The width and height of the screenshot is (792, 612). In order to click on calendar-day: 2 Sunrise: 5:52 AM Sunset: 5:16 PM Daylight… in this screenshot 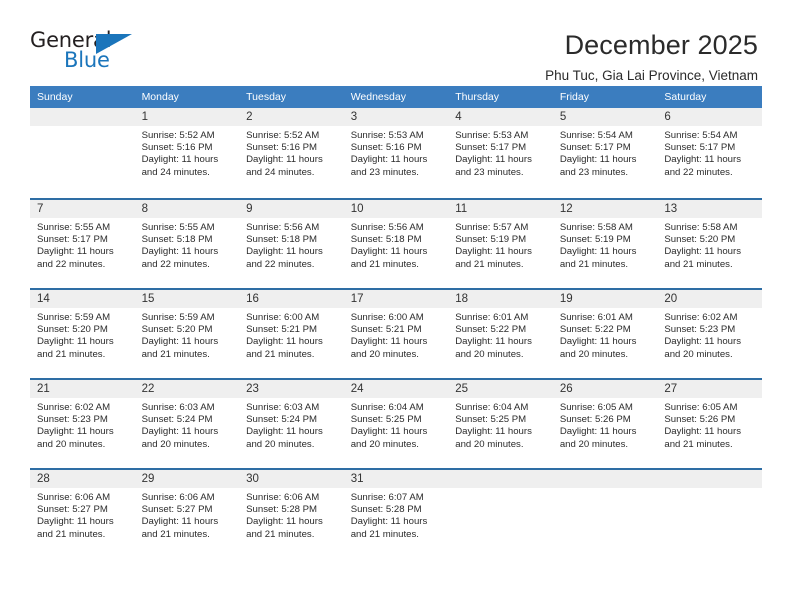, I will do `click(291, 153)`.